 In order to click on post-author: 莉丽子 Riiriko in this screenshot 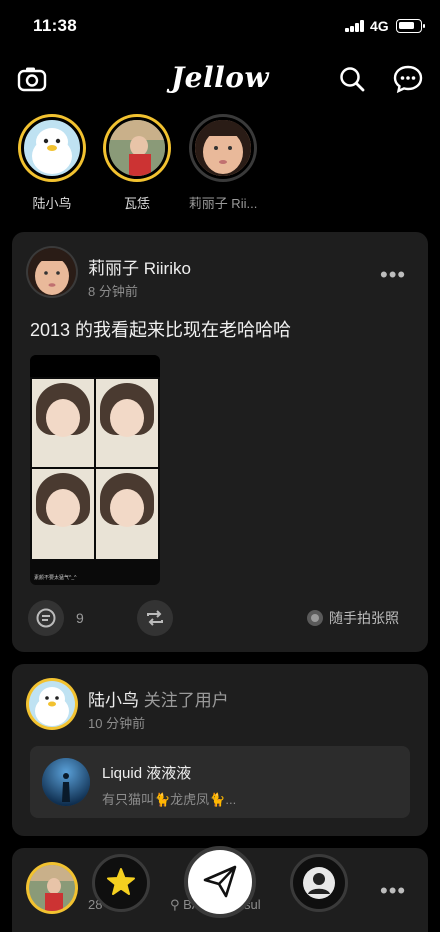, I will do `click(139, 266)`.